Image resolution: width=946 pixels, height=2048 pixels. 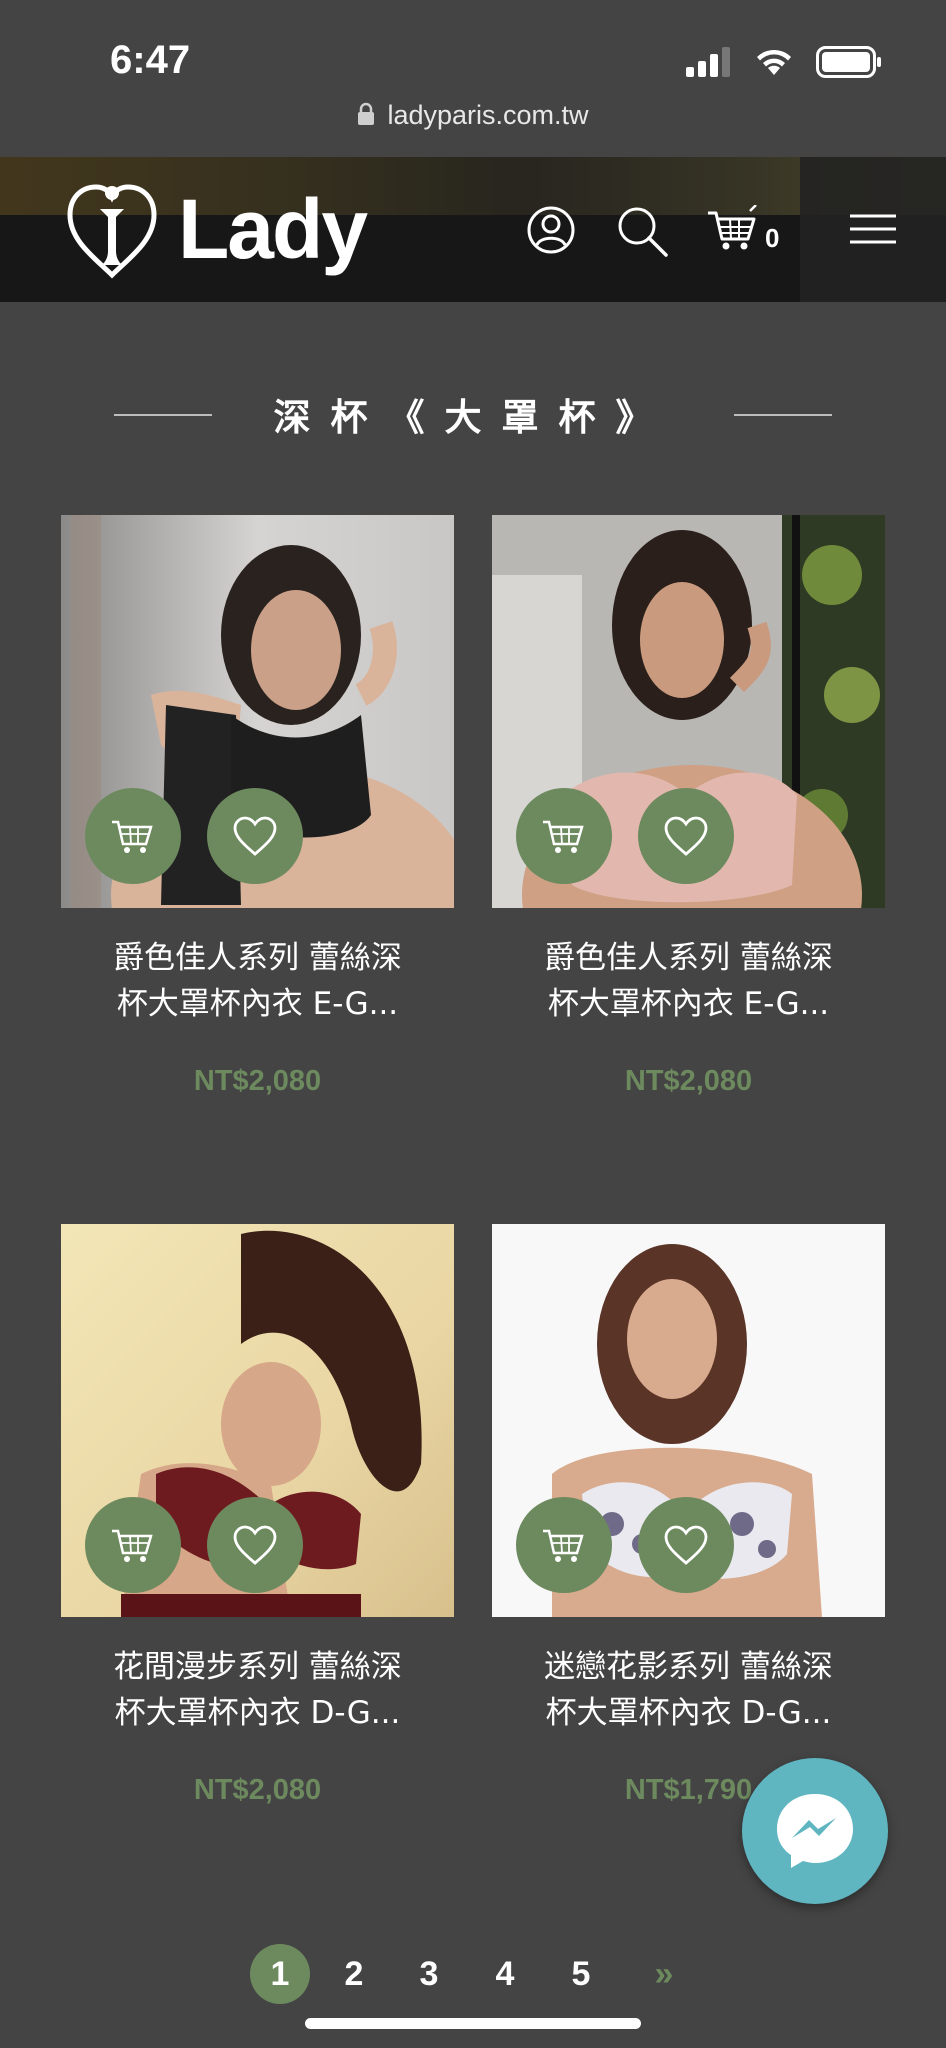 I want to click on logo-heart-icon, so click(x=112, y=231).